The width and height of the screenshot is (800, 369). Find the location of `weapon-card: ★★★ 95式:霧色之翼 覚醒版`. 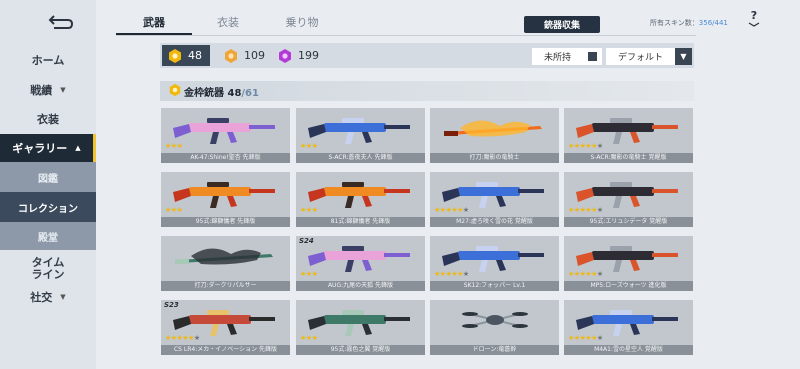

weapon-card: ★★★ 95式:霧色之翼 覚醒版 is located at coordinates (360, 327).